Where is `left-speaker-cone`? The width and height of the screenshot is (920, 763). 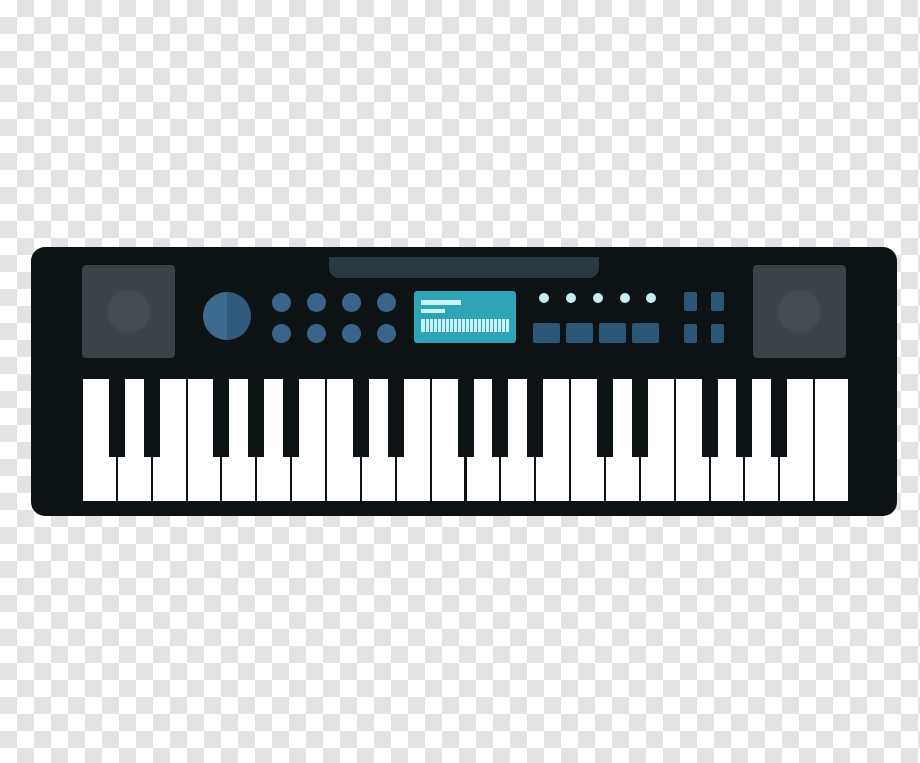 left-speaker-cone is located at coordinates (128, 311).